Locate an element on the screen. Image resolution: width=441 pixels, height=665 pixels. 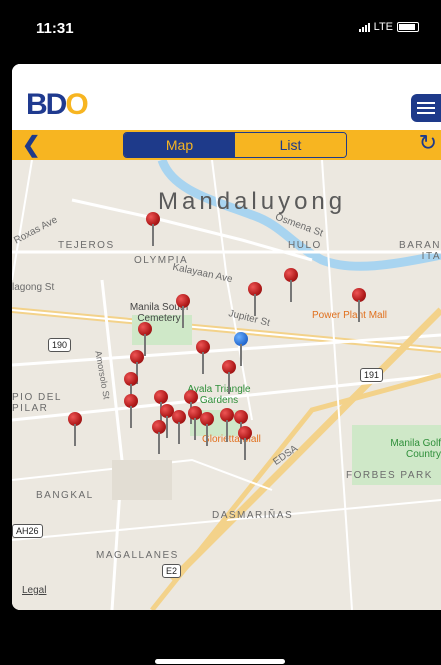
label-manila-golf: Manila Golf Country is located at coordinates (415, 449).